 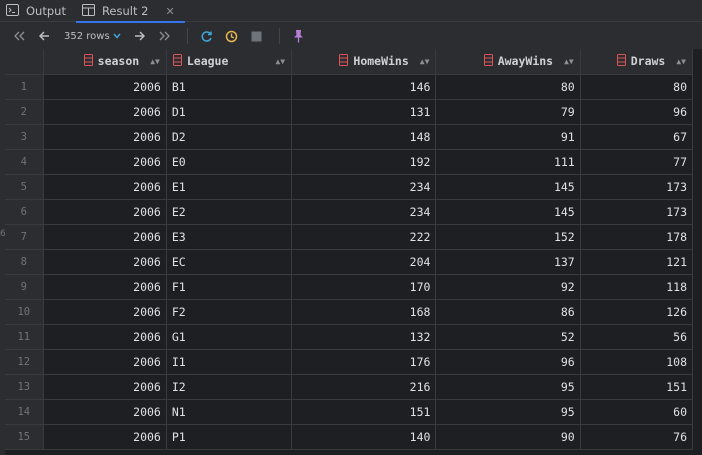 I want to click on cell-league: F2, so click(x=229, y=312).